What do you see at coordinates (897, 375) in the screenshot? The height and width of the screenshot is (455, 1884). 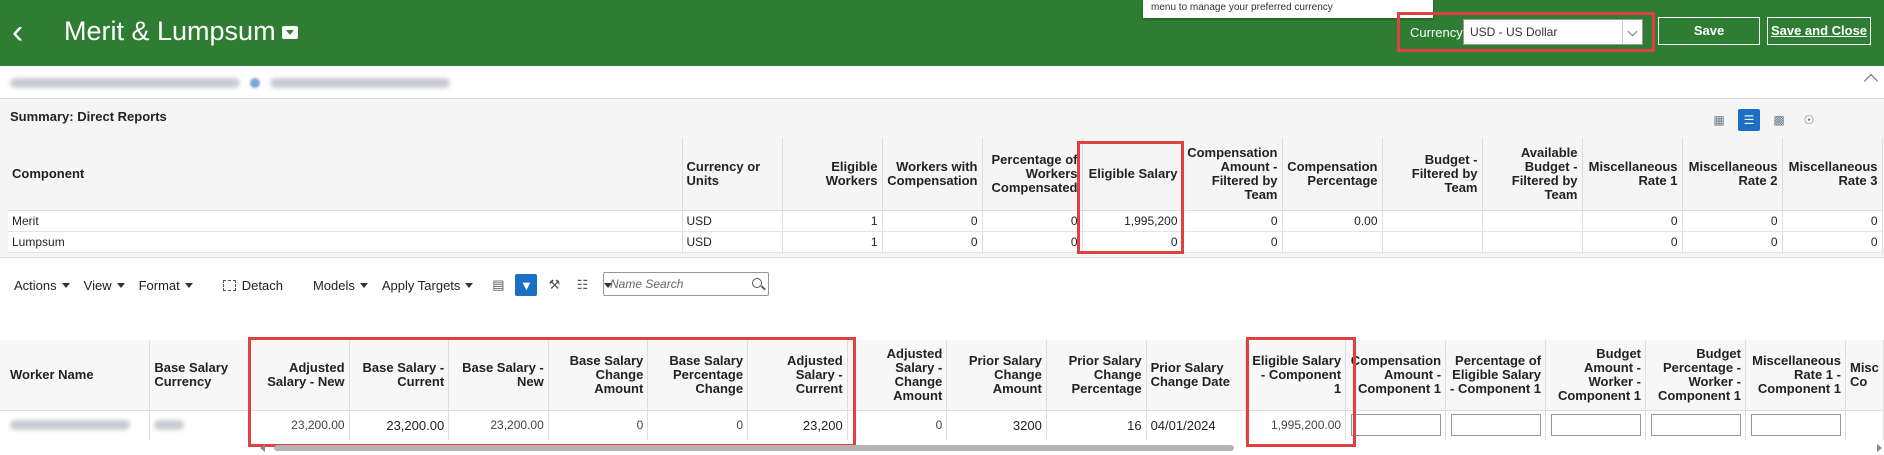 I see `worker-col-header: Adjusted Salary - Change Amount` at bounding box center [897, 375].